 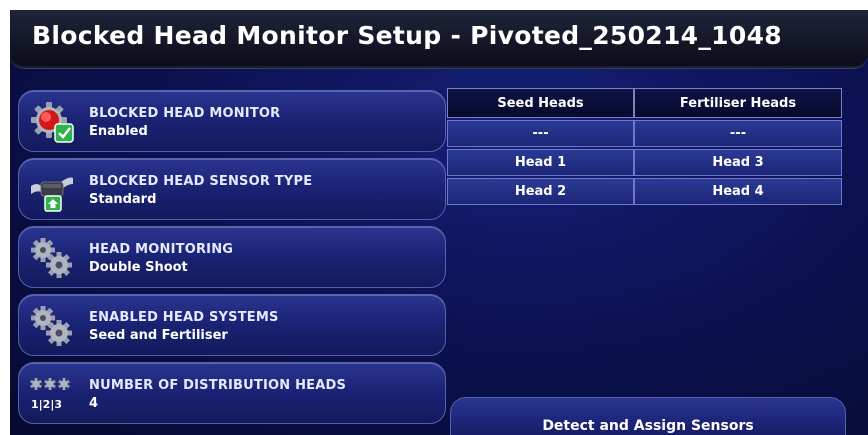 I want to click on setting-number-of-distribution-heads: 1|2|3 NUMBER OF DISTRIBUTION HEADS 4, so click(x=232, y=393).